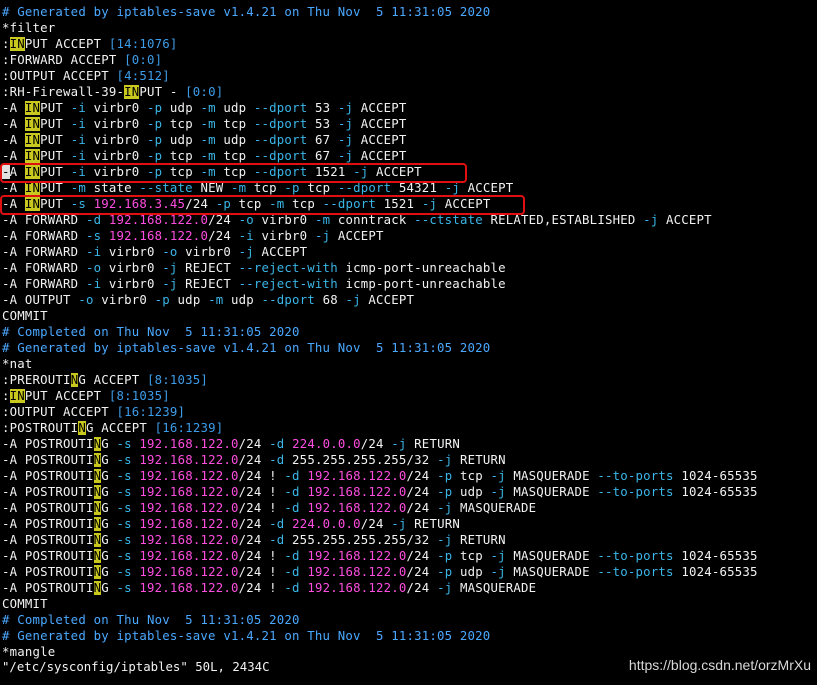  Describe the element at coordinates (112, 92) in the screenshot. I see `terminal-line: :RH-Firewall-39-INPUT - [0:0]` at that location.